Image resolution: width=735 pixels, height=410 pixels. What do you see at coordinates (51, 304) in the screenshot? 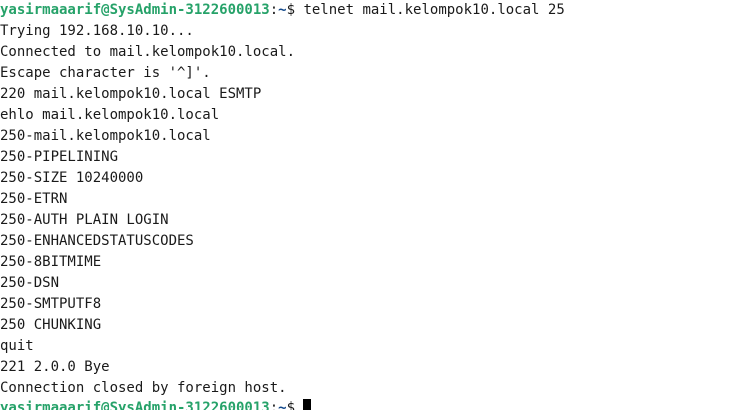
I see `output-line: 250-SMTPUTF8` at bounding box center [51, 304].